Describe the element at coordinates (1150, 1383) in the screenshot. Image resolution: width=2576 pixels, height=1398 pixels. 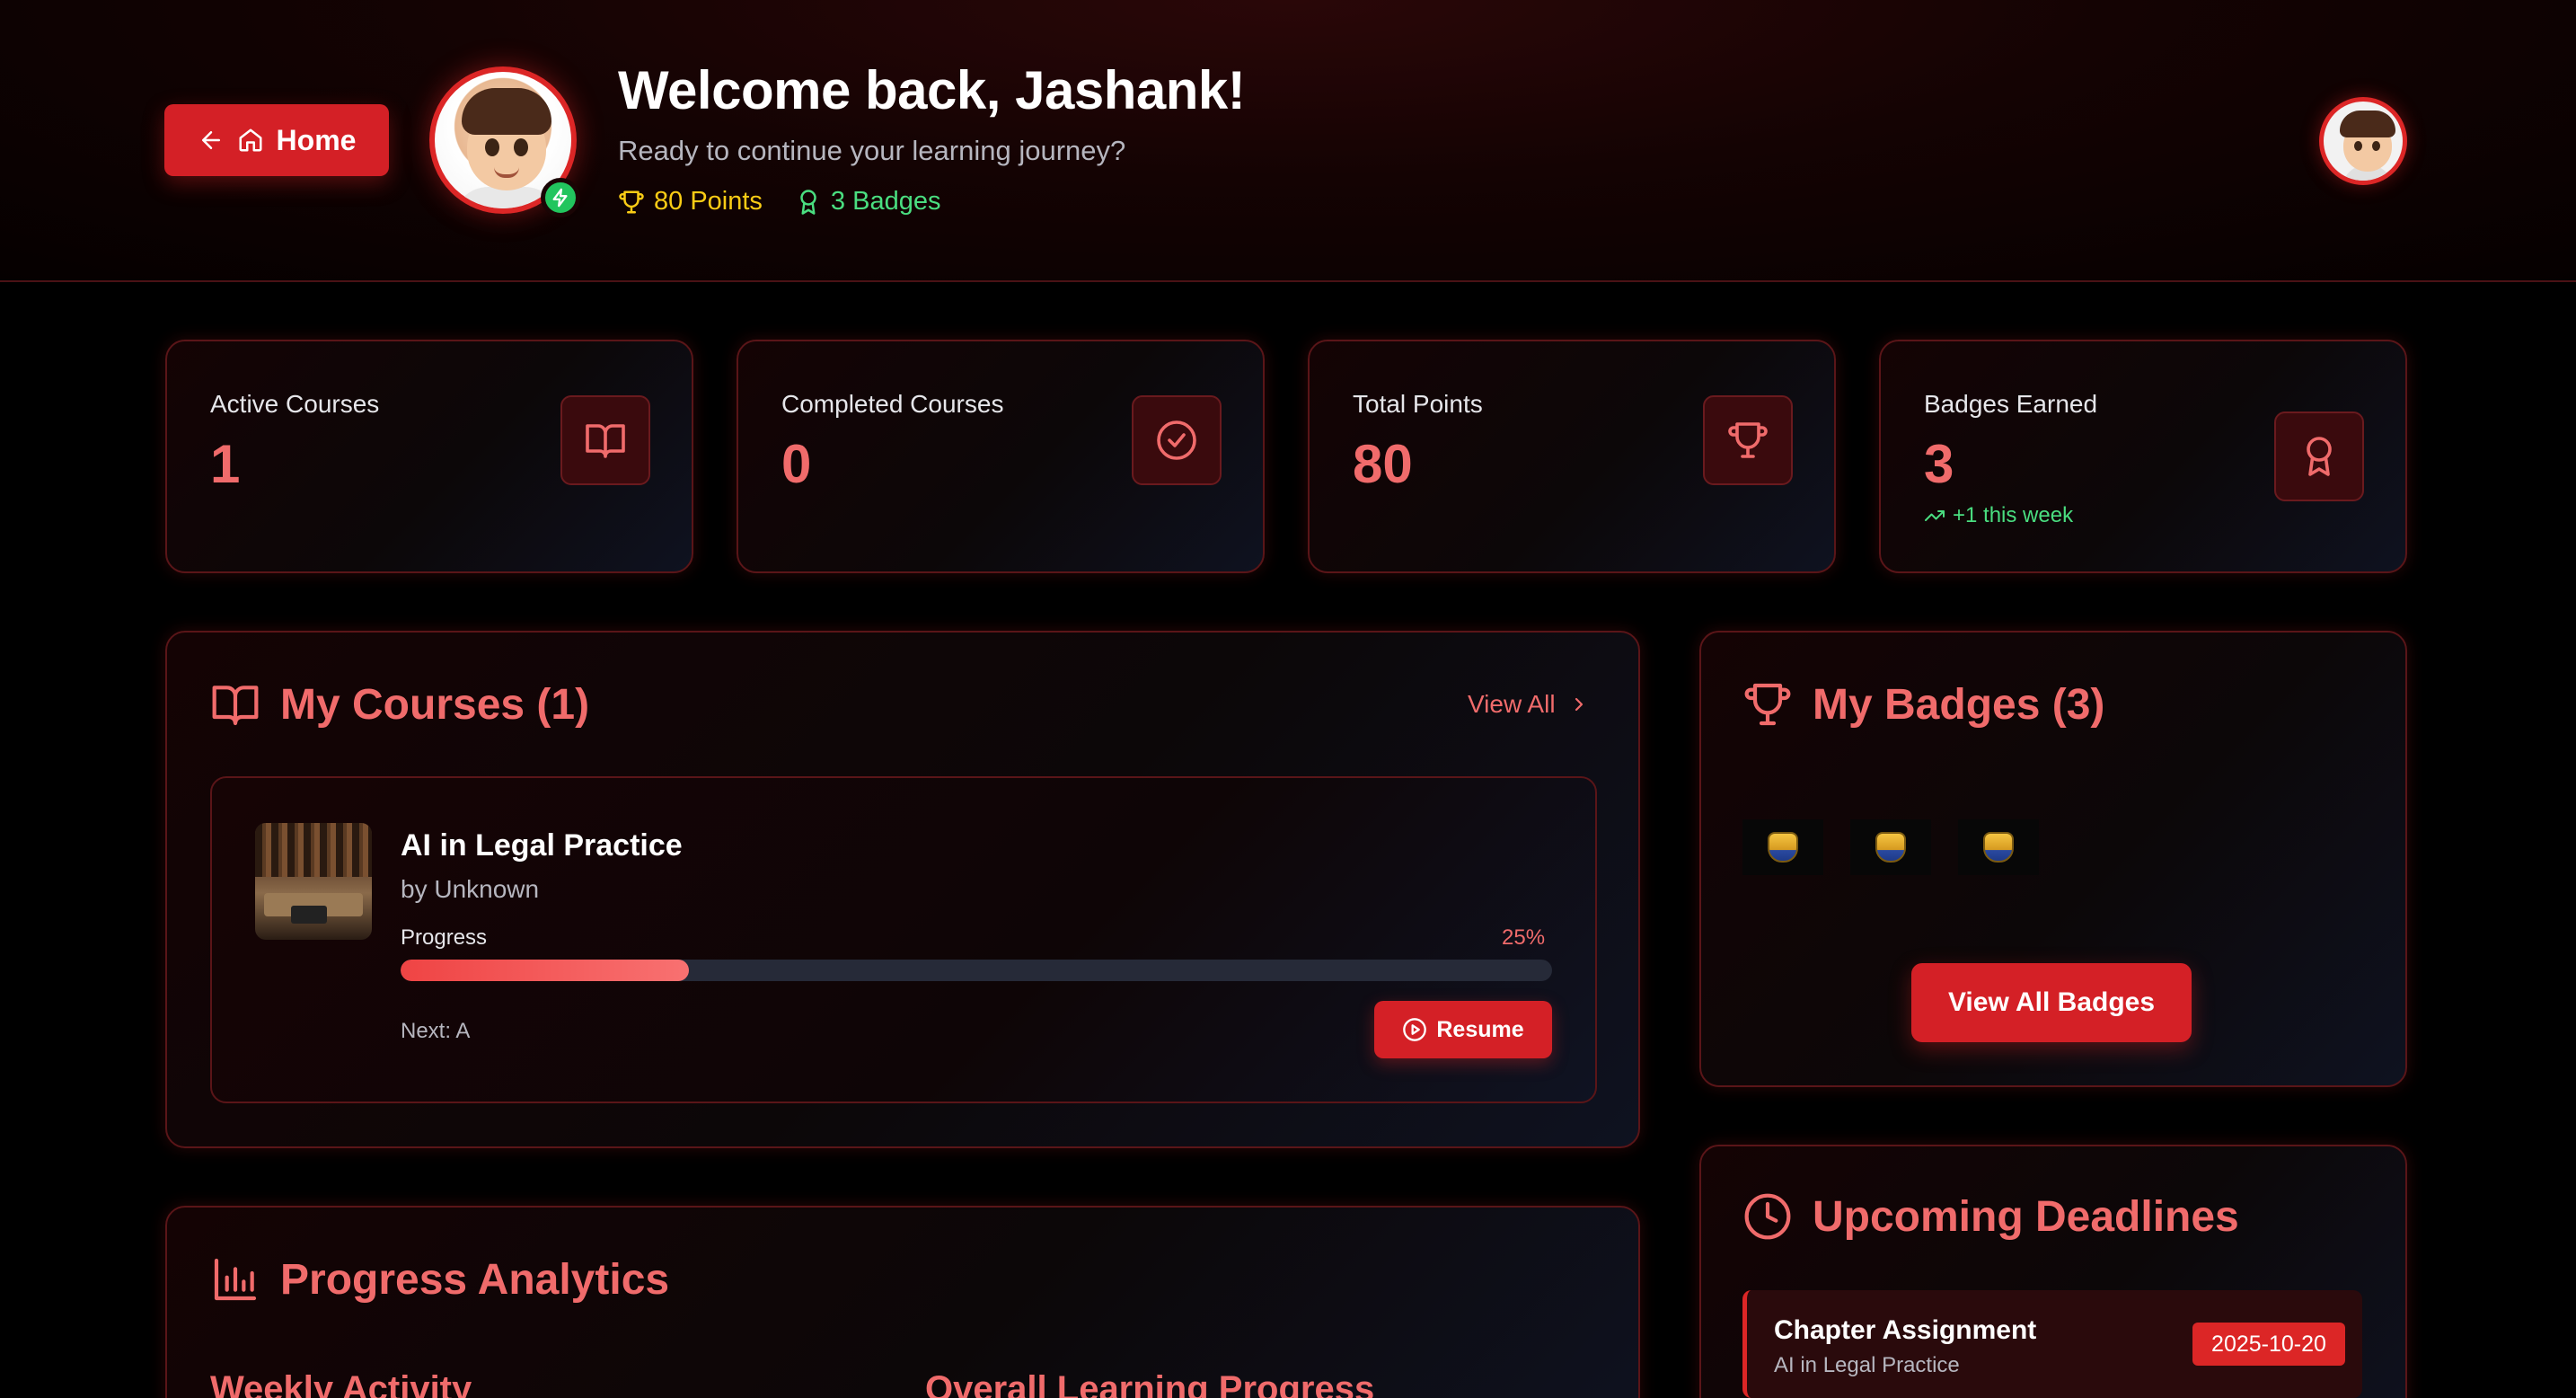
I see `overall-progress-heading: Overall Learning Progress` at that location.